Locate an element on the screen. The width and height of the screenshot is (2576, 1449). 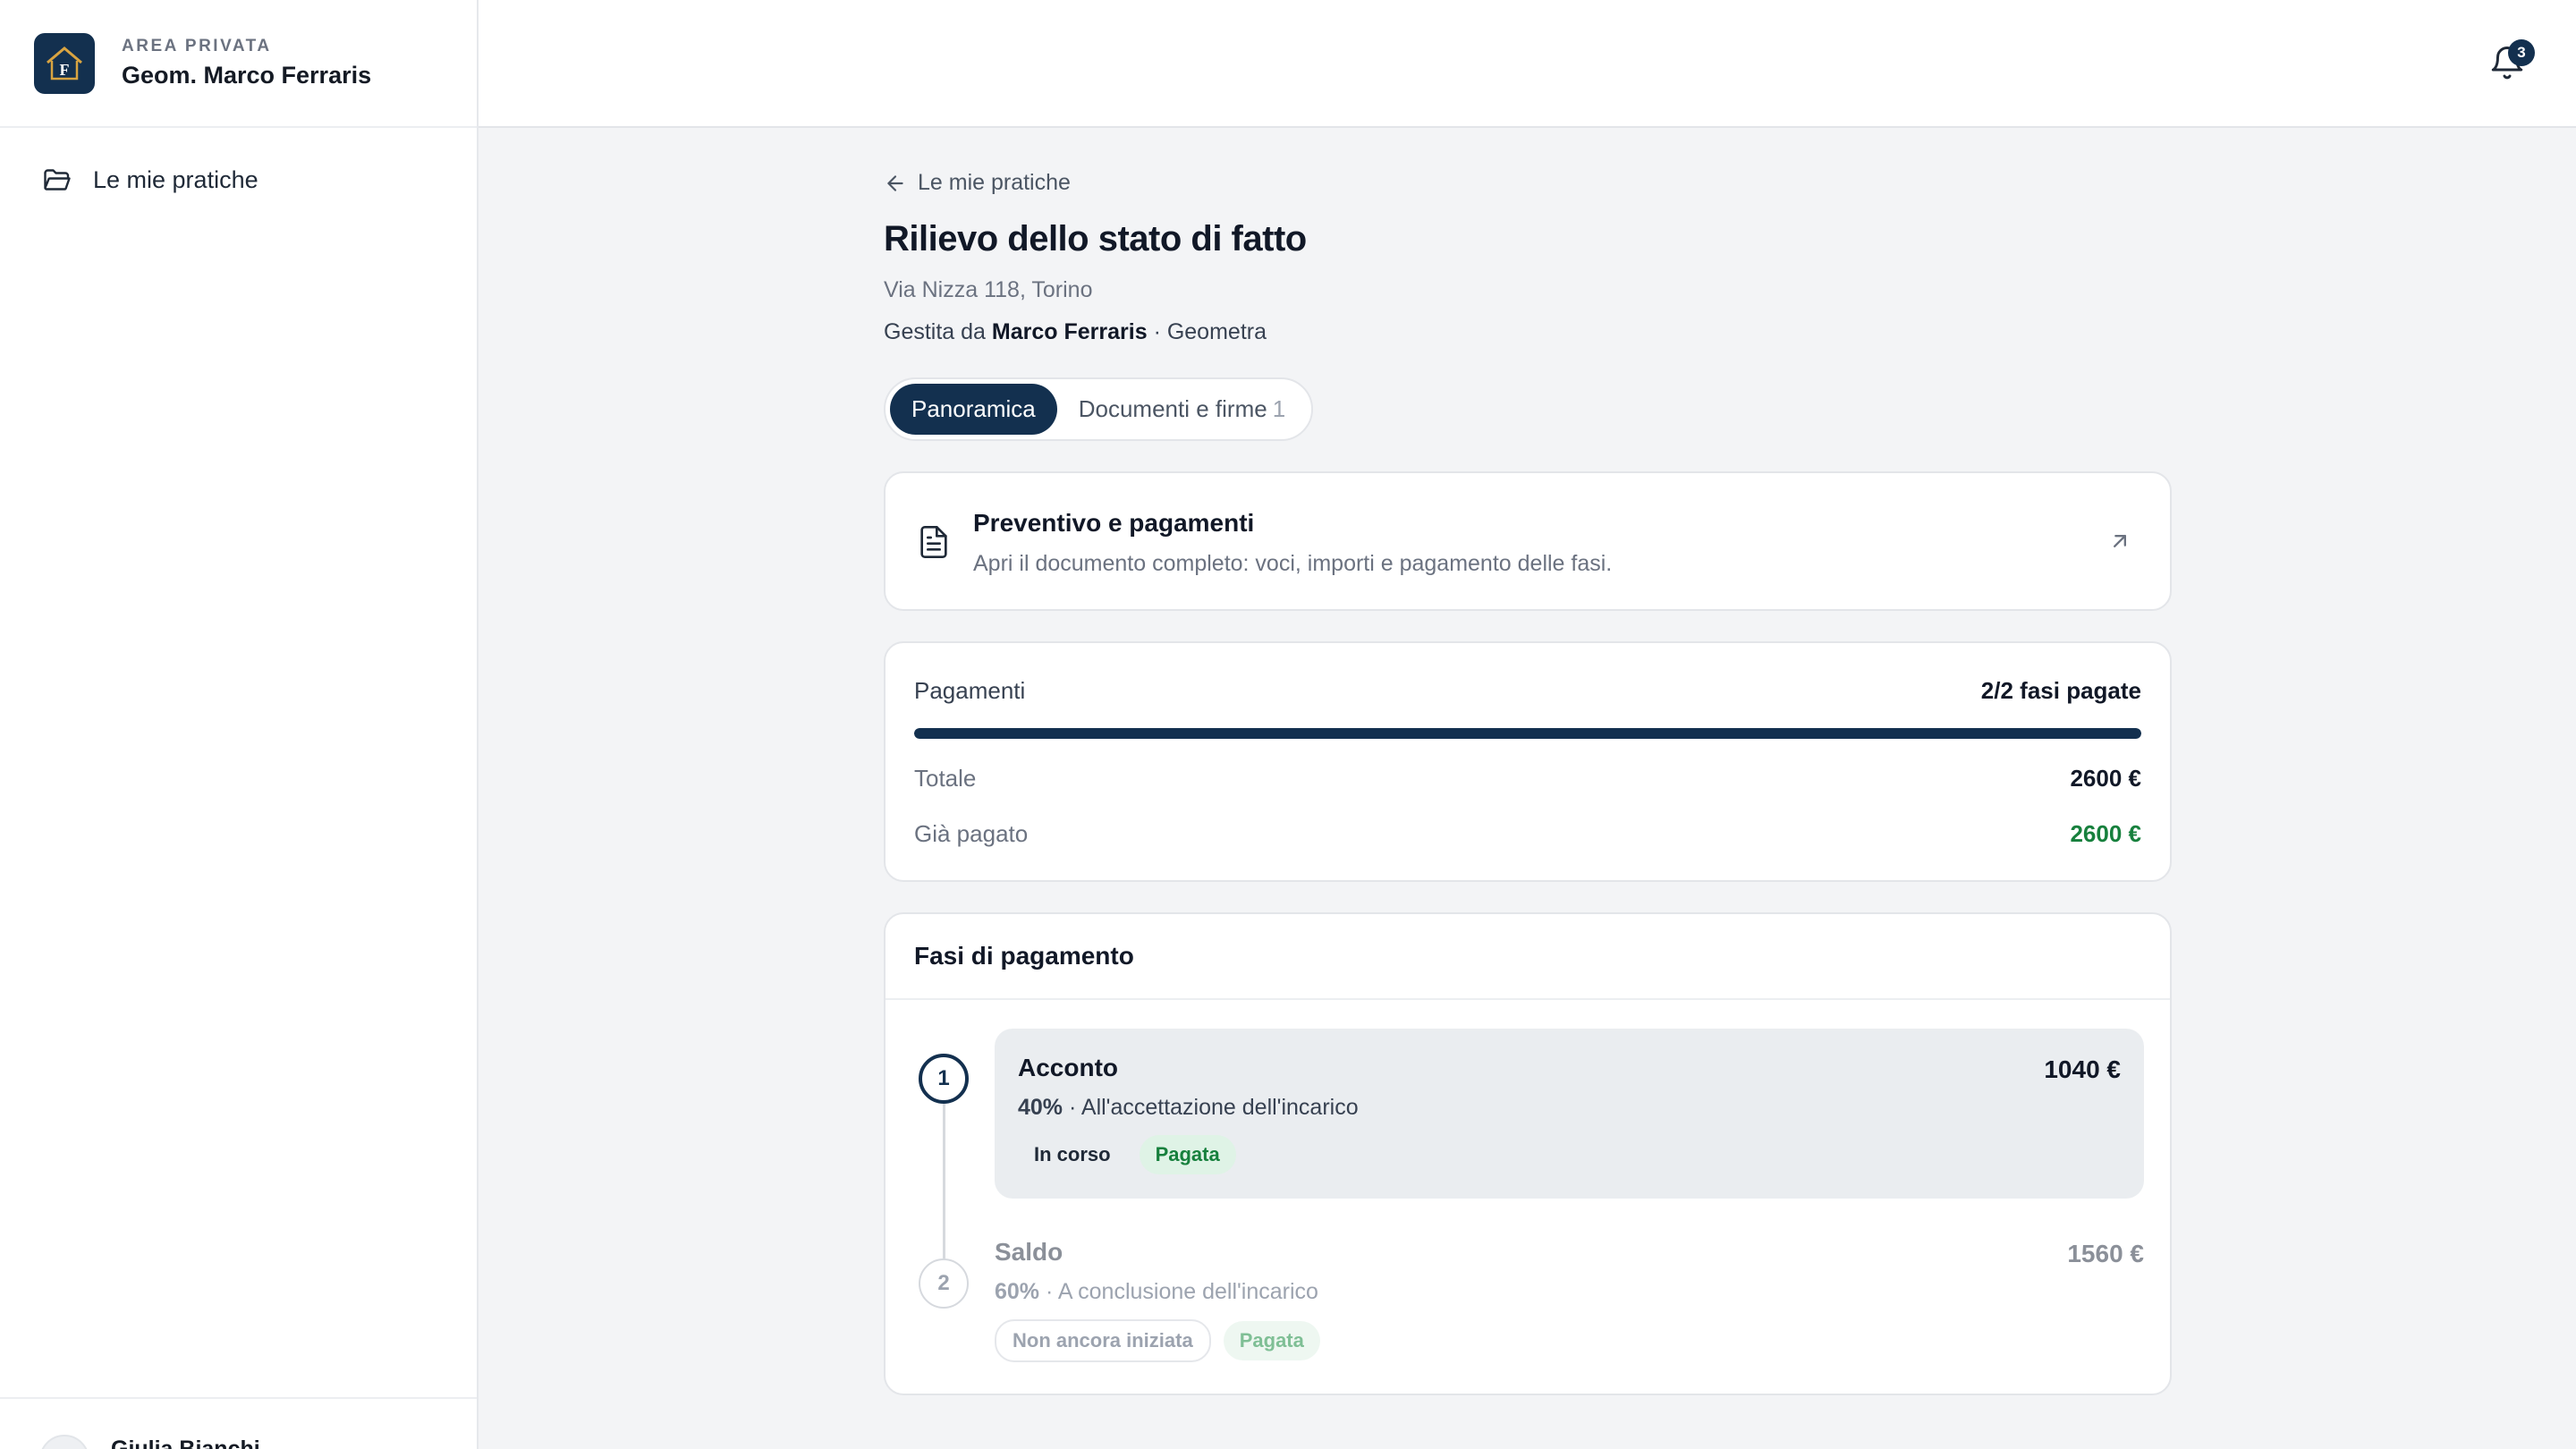
managed-by: Gestita da Marco Ferraris · Geometra is located at coordinates (1528, 332).